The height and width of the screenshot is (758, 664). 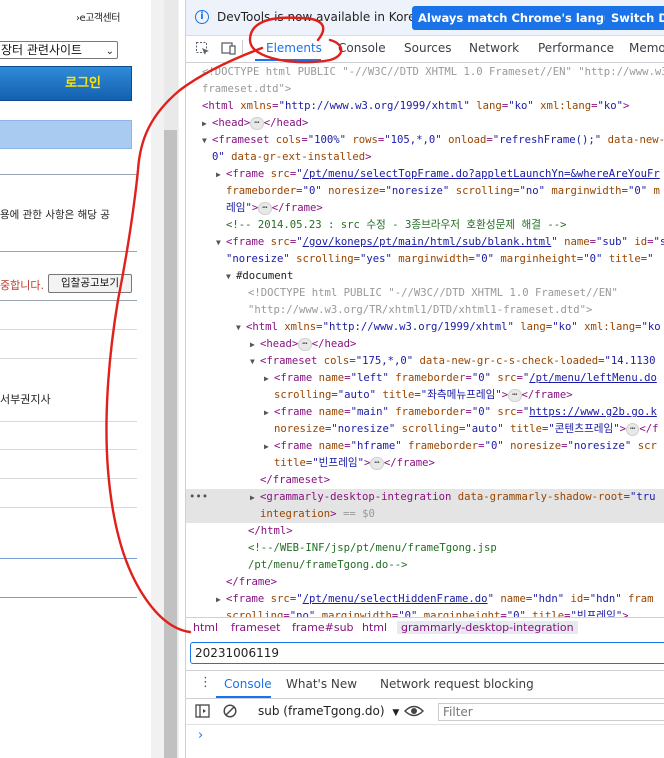 I want to click on tab-elements: Elements, so click(x=294, y=48).